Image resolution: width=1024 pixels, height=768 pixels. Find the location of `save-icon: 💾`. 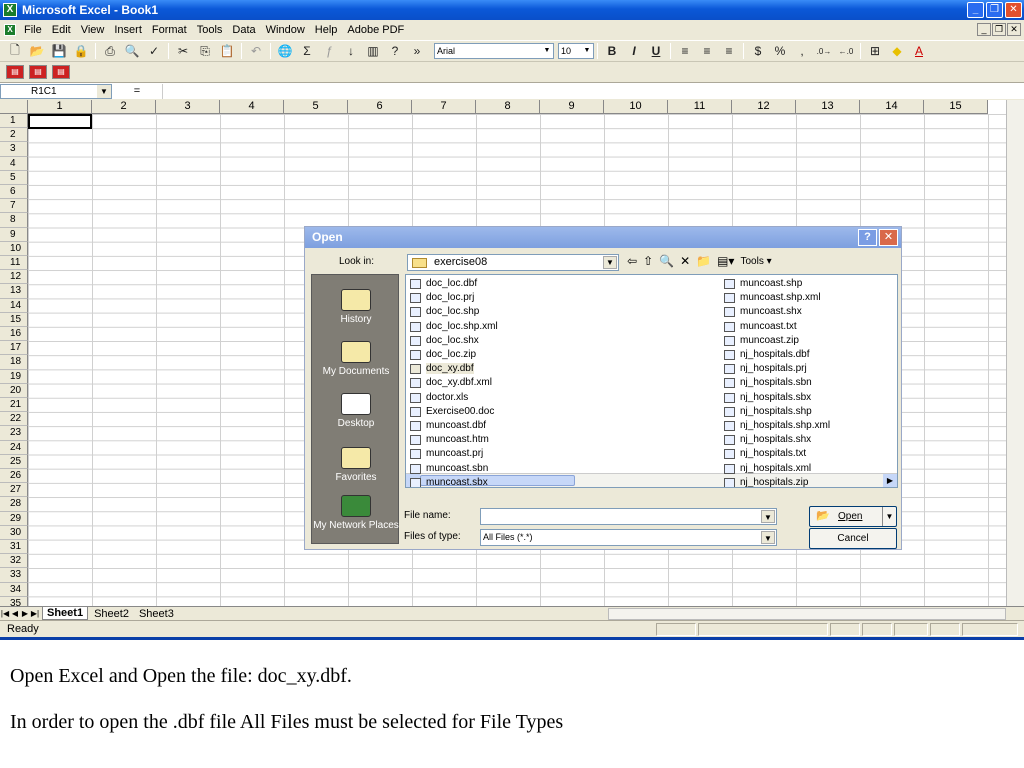

save-icon: 💾 is located at coordinates (59, 51).